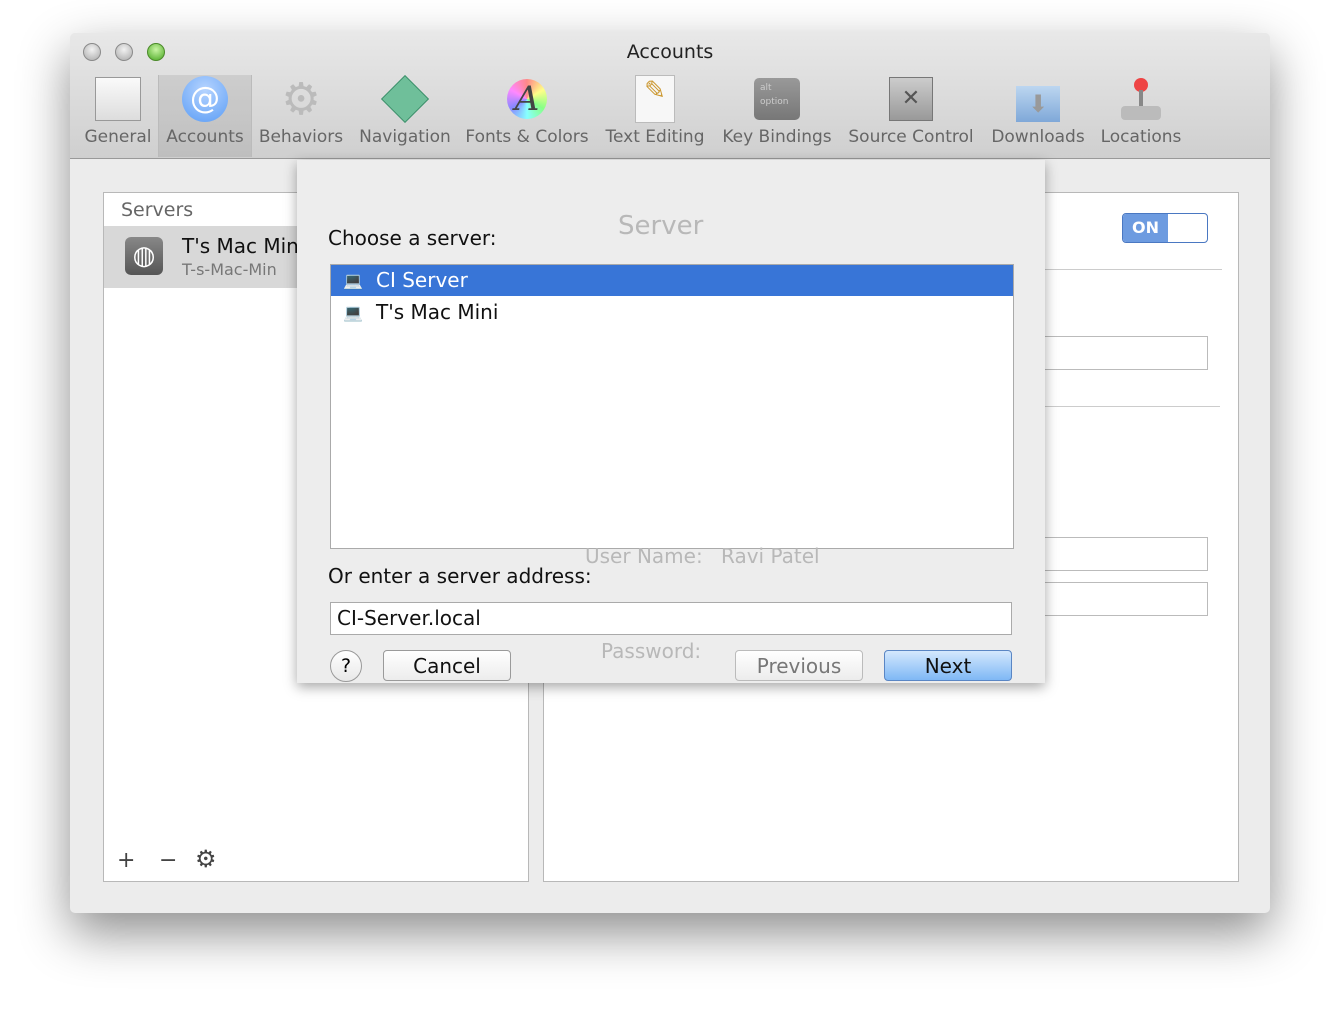 This screenshot has height=1020, width=1340. Describe the element at coordinates (437, 312) in the screenshot. I see `server-option-label: T's Mac Mini` at that location.